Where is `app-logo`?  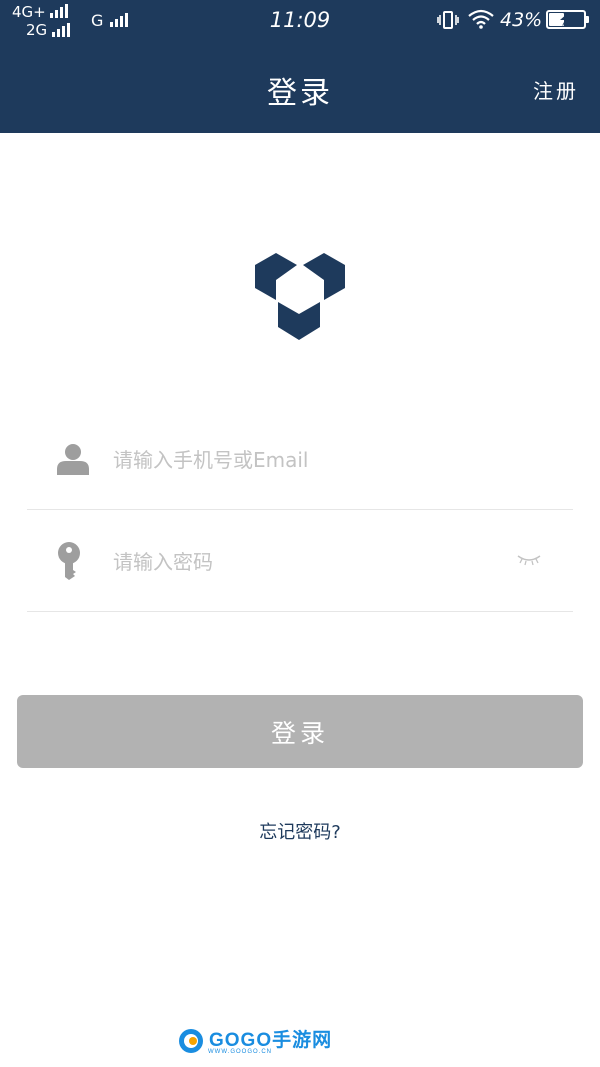 app-logo is located at coordinates (300, 296).